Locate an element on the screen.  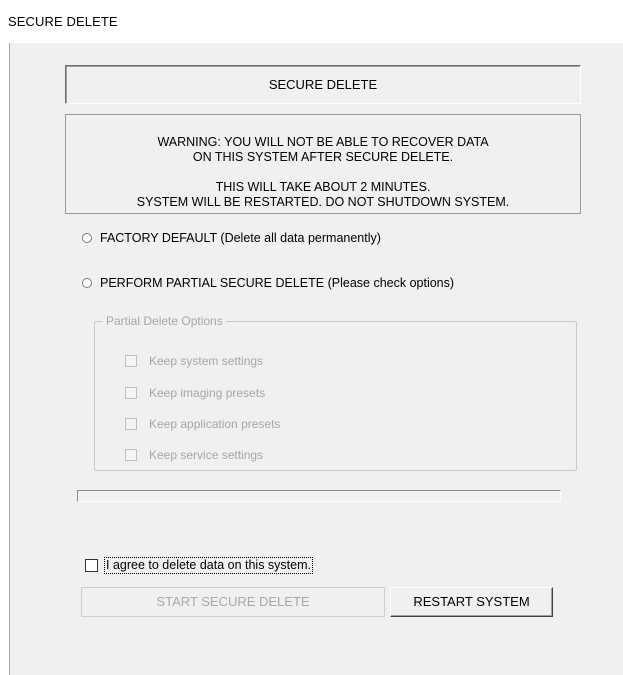
keep-imaging-presets-label: Keep imaging presets is located at coordinates (207, 393).